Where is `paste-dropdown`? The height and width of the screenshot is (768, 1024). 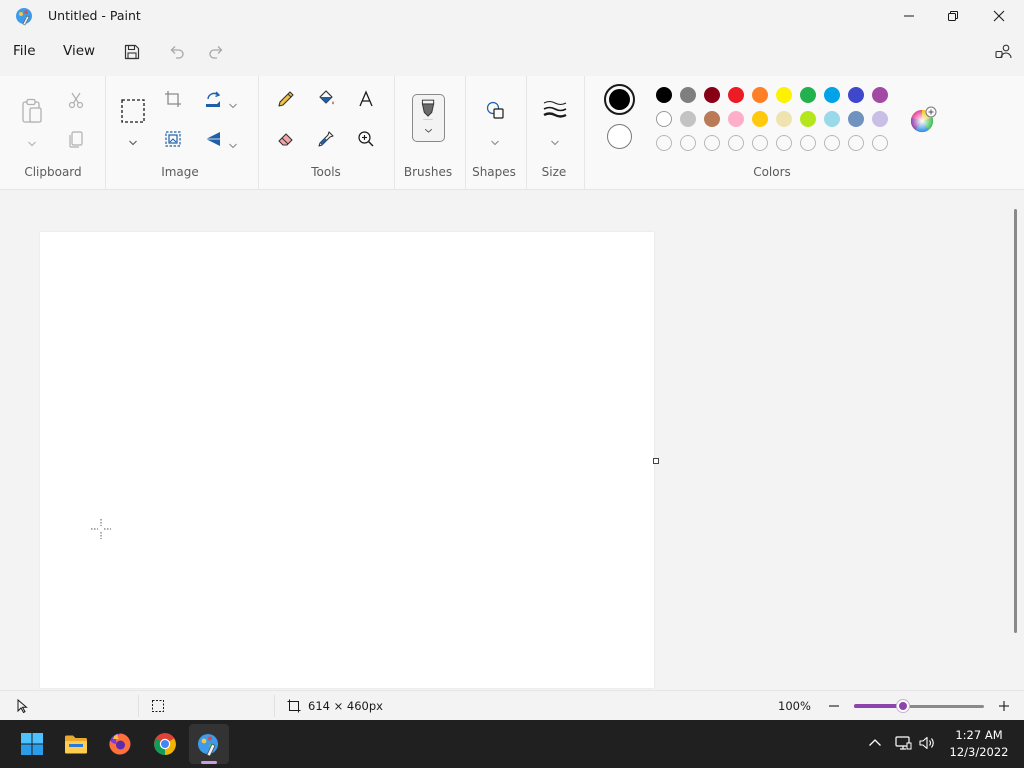 paste-dropdown is located at coordinates (32, 140).